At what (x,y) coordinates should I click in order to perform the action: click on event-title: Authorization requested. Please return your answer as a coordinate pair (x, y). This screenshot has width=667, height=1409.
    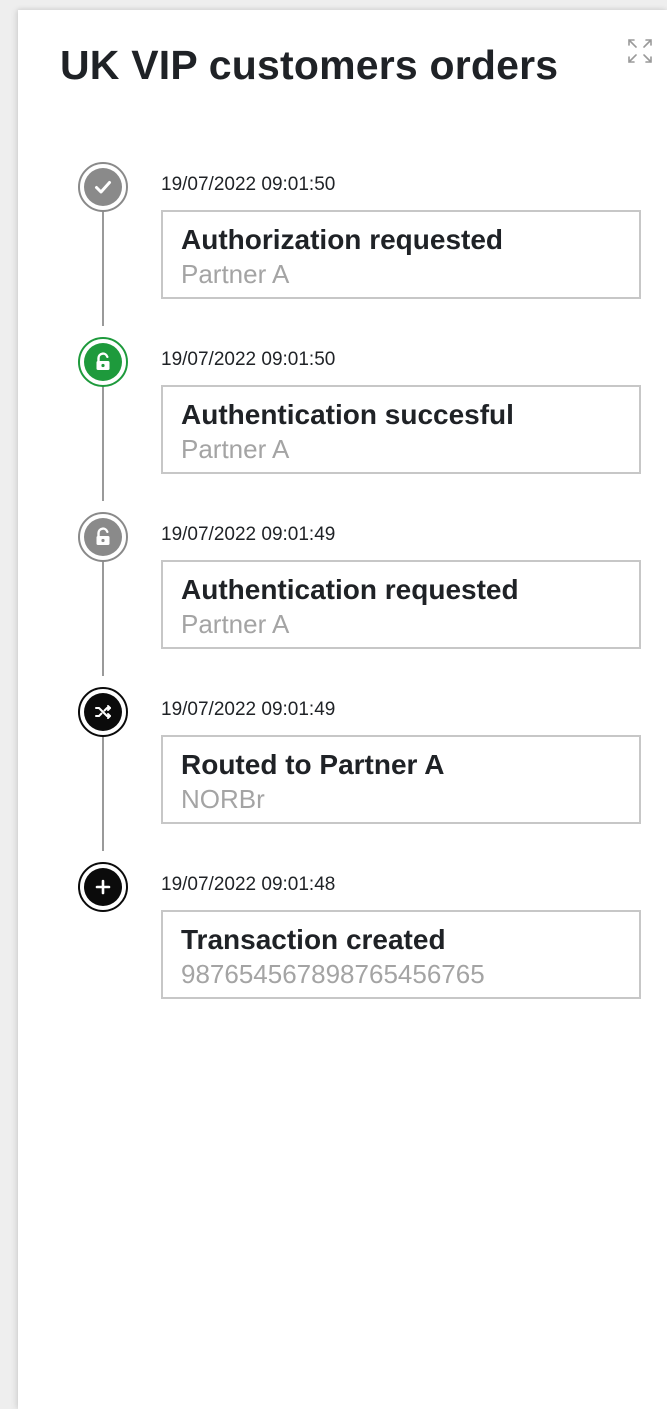
    Looking at the image, I should click on (342, 239).